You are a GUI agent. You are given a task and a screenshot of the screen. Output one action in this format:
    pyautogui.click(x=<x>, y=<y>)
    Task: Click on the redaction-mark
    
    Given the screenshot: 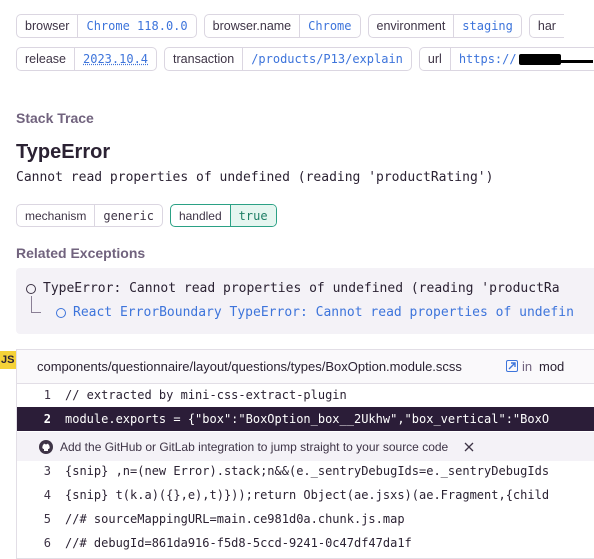 What is the action you would take?
    pyautogui.click(x=539, y=59)
    